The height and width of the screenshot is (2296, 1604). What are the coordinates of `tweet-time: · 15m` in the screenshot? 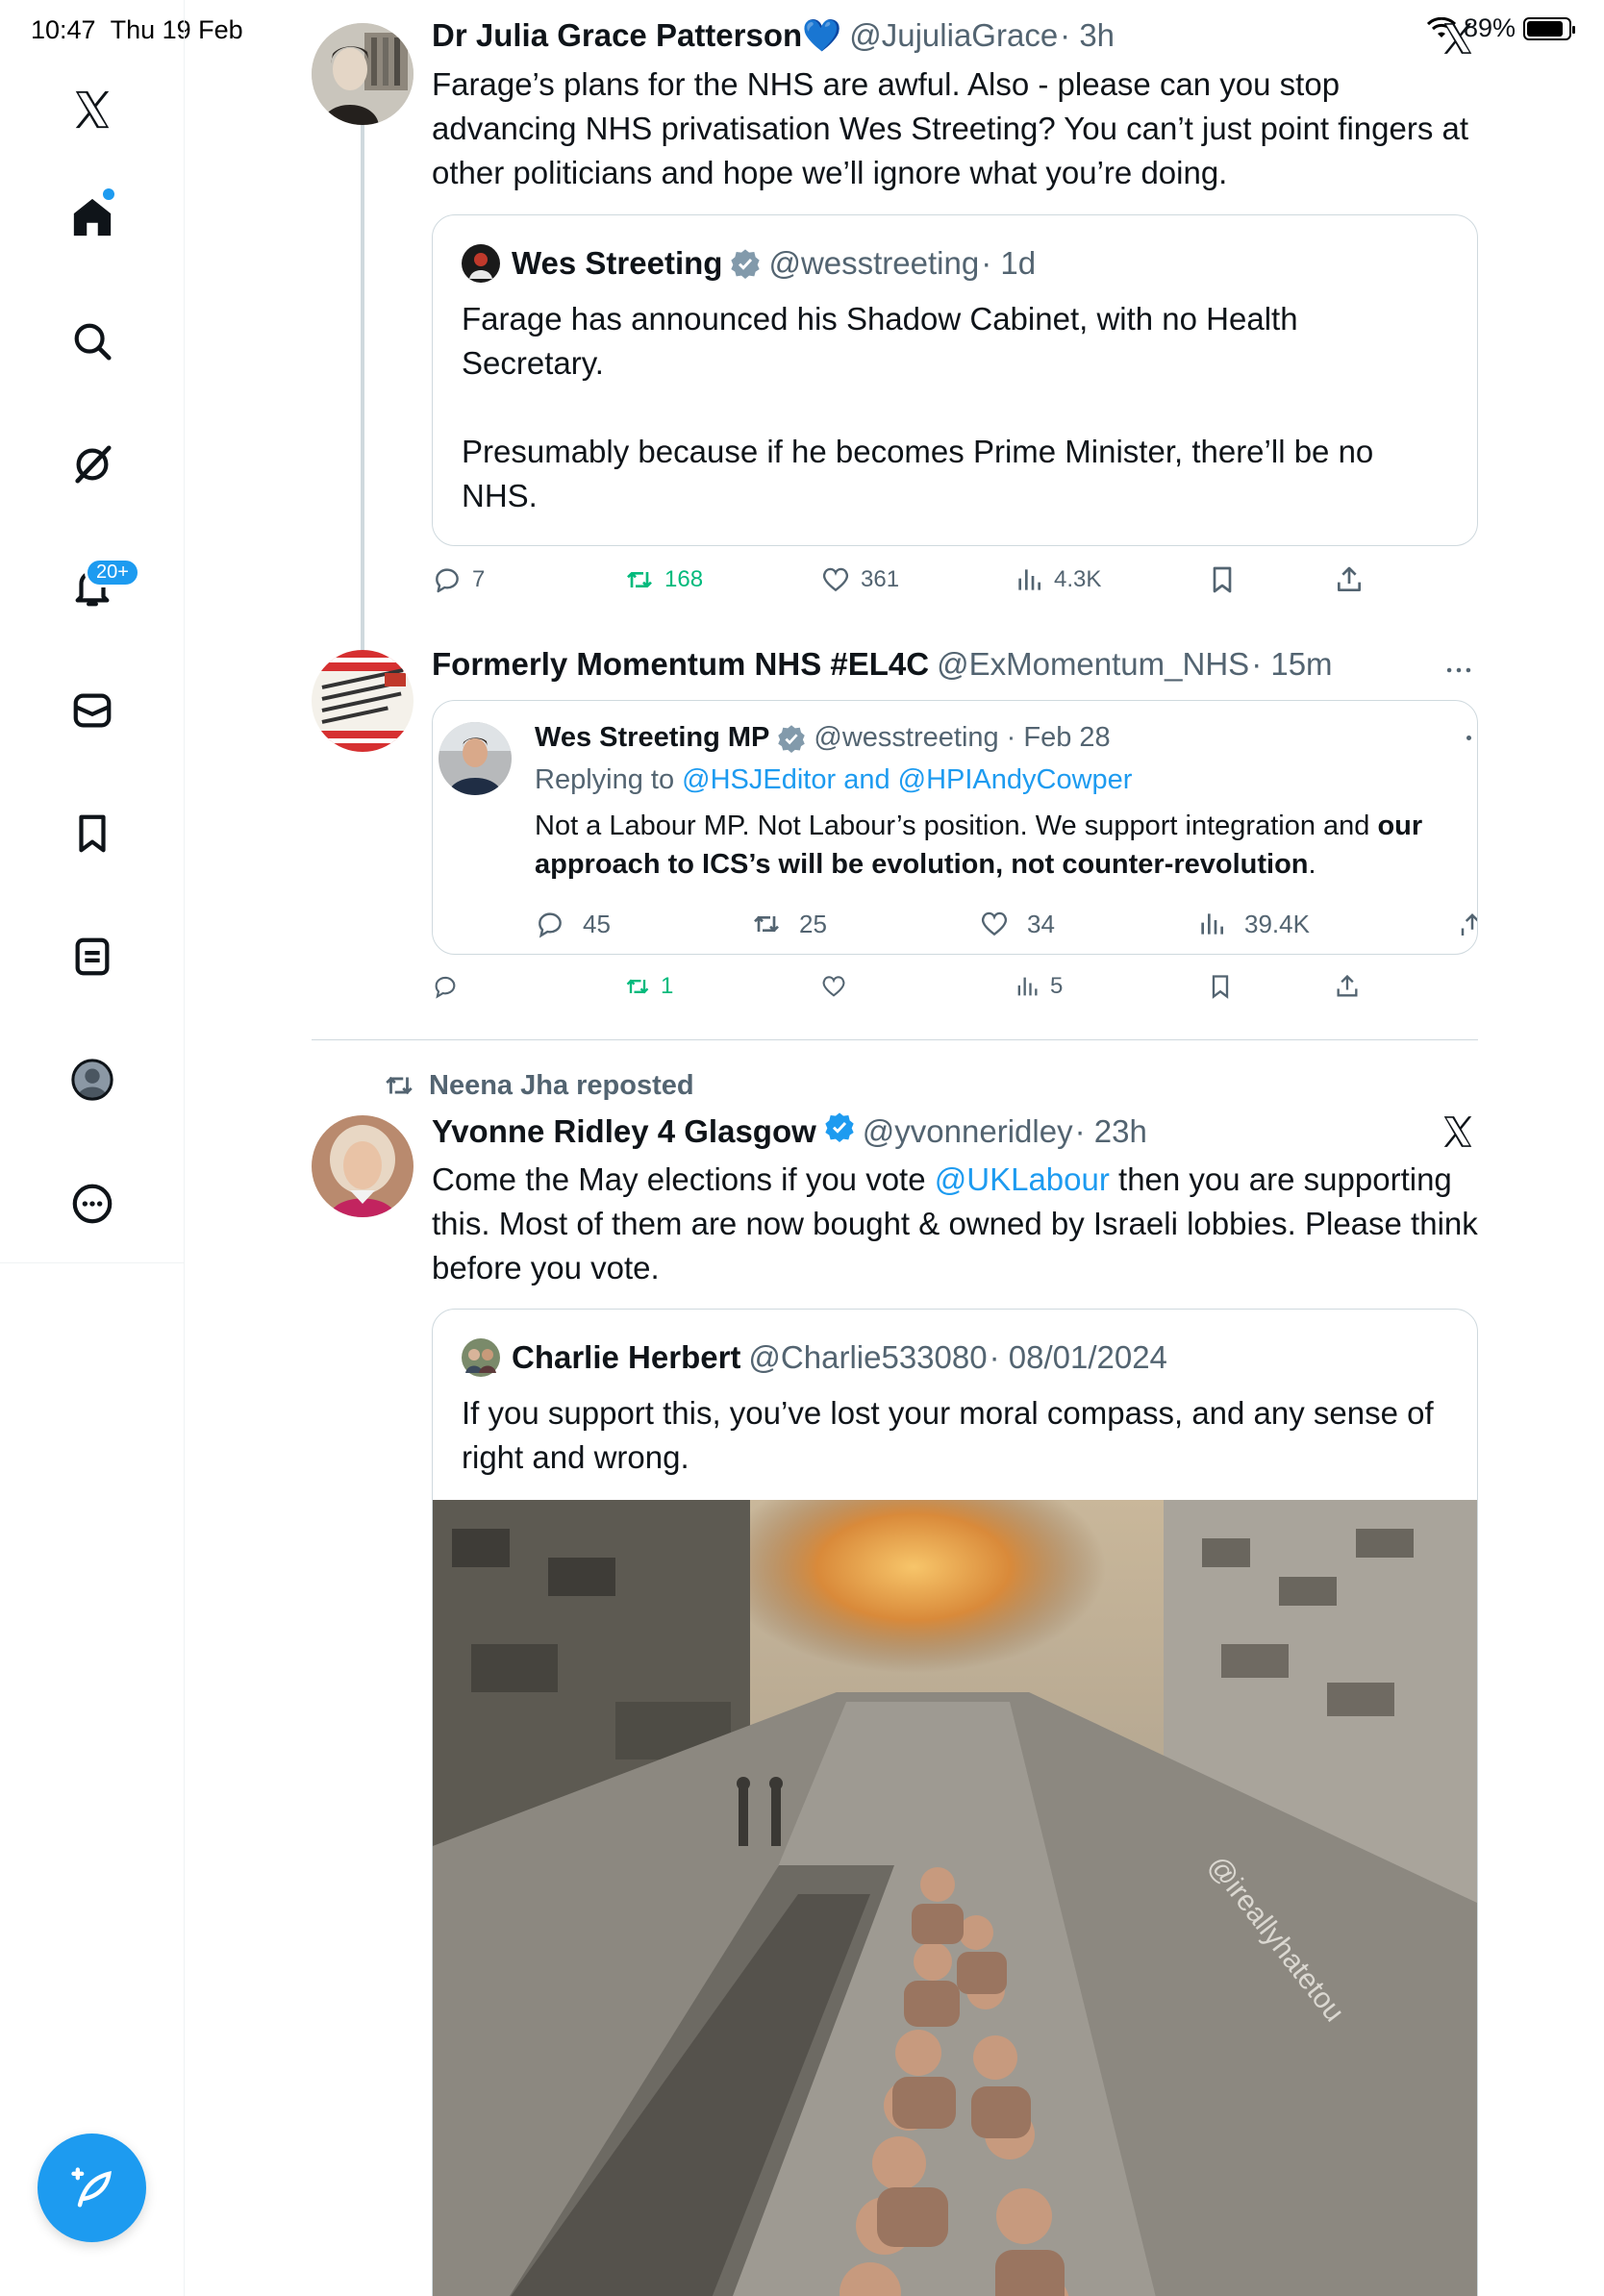 It's located at (1291, 664).